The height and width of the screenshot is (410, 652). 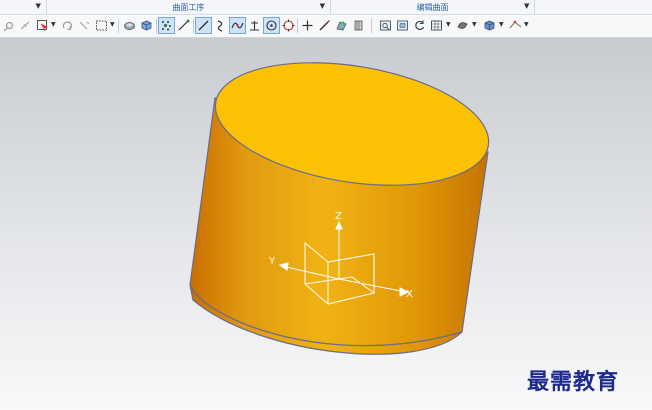 What do you see at coordinates (341, 25) in the screenshot?
I see `render-icon` at bounding box center [341, 25].